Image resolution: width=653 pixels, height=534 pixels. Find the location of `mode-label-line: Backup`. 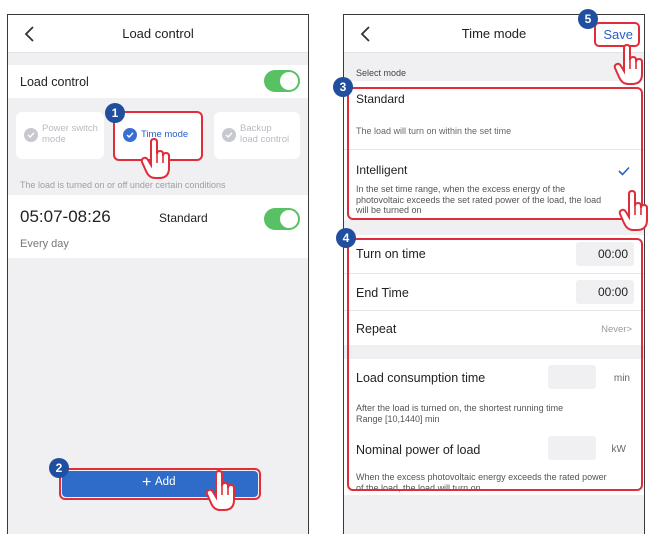

mode-label-line: Backup is located at coordinates (256, 128).